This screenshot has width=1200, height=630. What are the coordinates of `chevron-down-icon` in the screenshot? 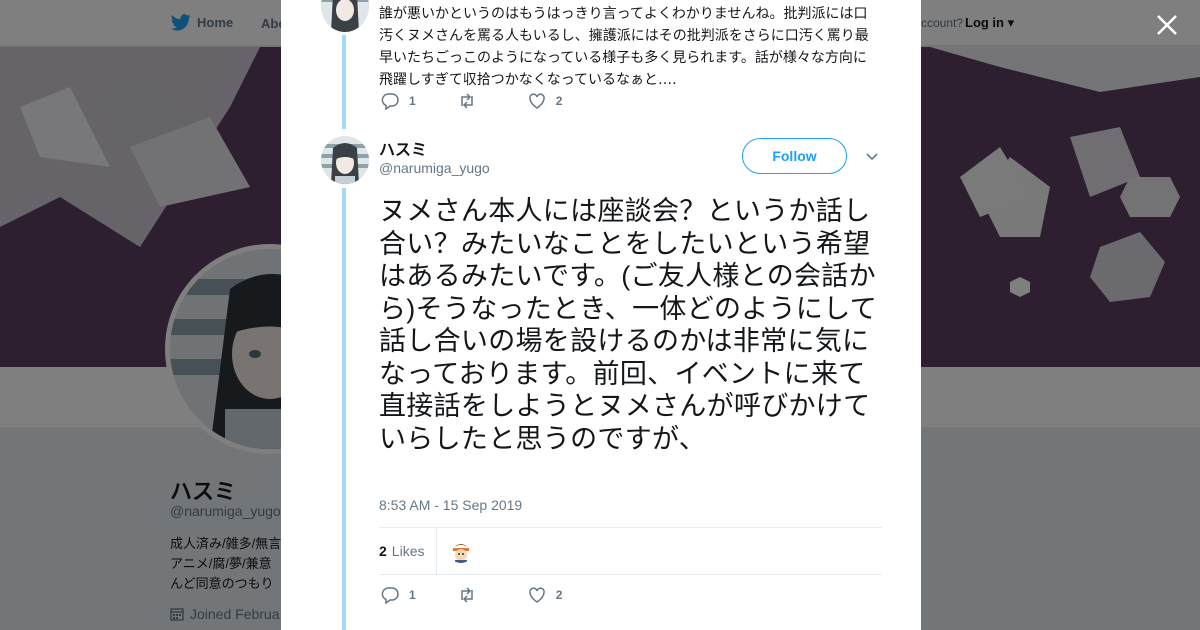 It's located at (872, 157).